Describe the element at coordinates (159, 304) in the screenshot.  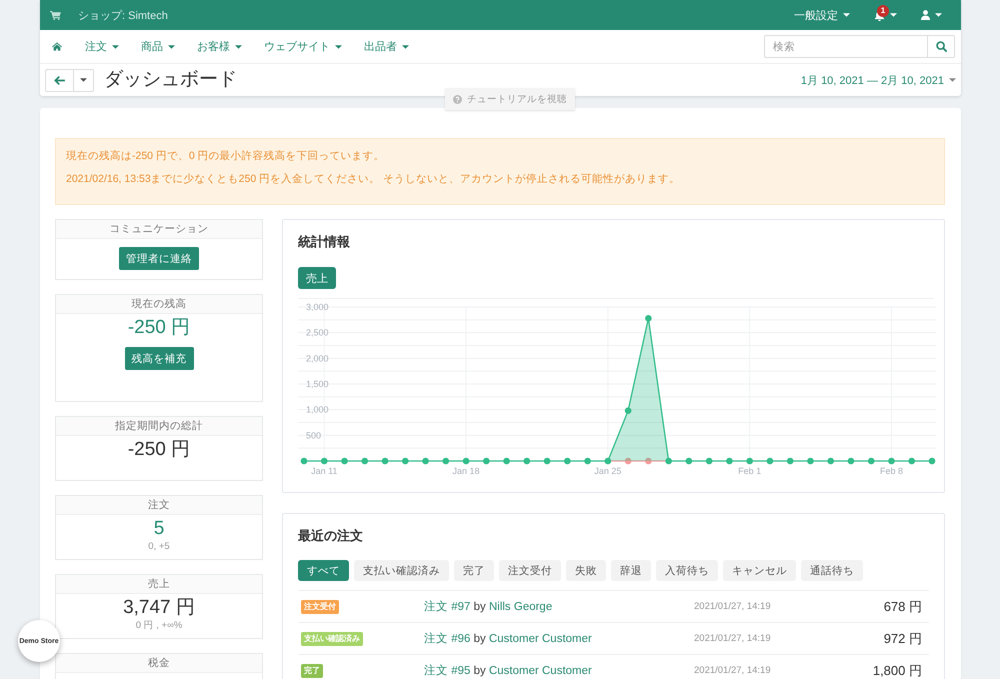
I see `card-title: 現在の残高` at that location.